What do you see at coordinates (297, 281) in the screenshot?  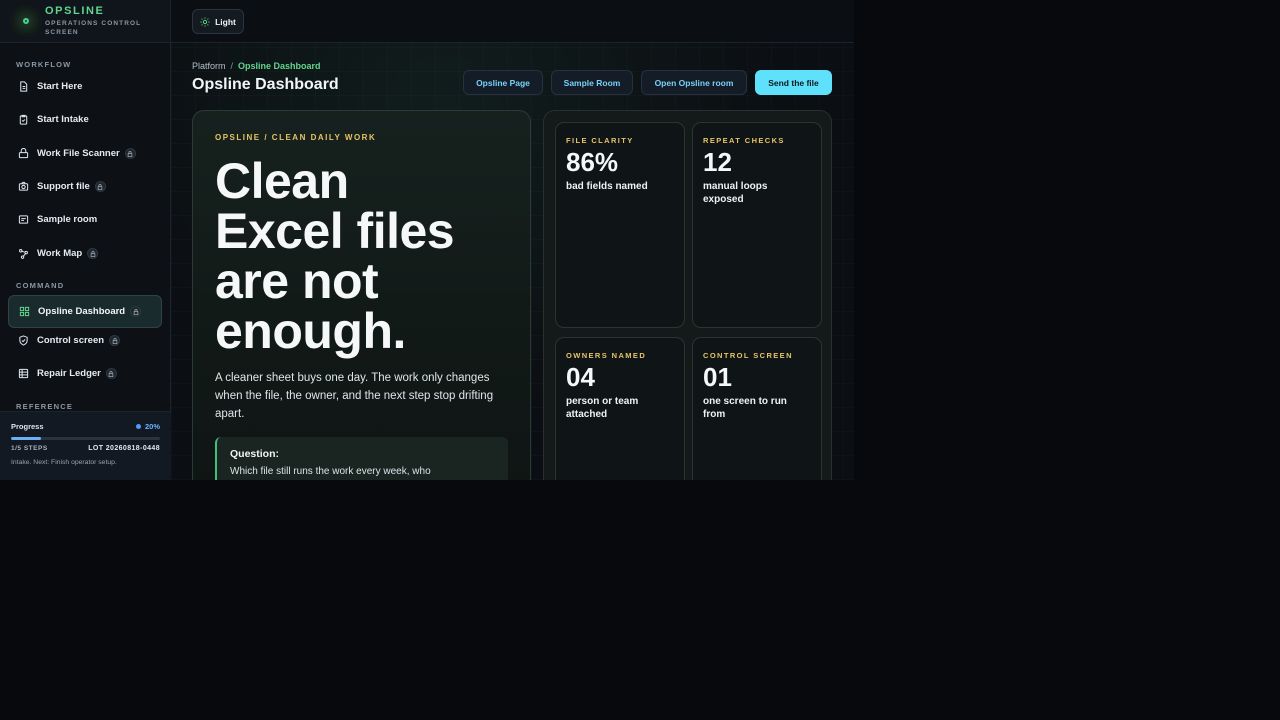 I see `hero-headline-line: are not` at bounding box center [297, 281].